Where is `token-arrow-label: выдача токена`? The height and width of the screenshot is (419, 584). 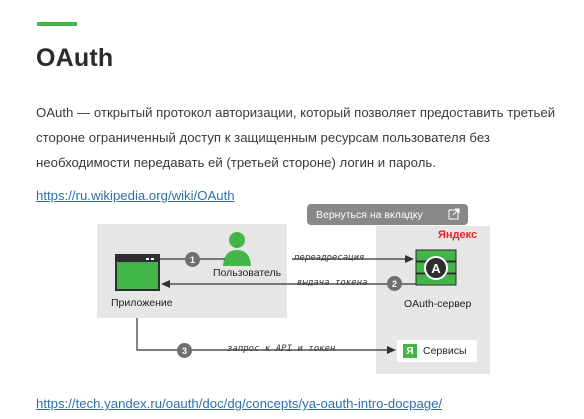
token-arrow-label: выдача токена is located at coordinates (332, 283).